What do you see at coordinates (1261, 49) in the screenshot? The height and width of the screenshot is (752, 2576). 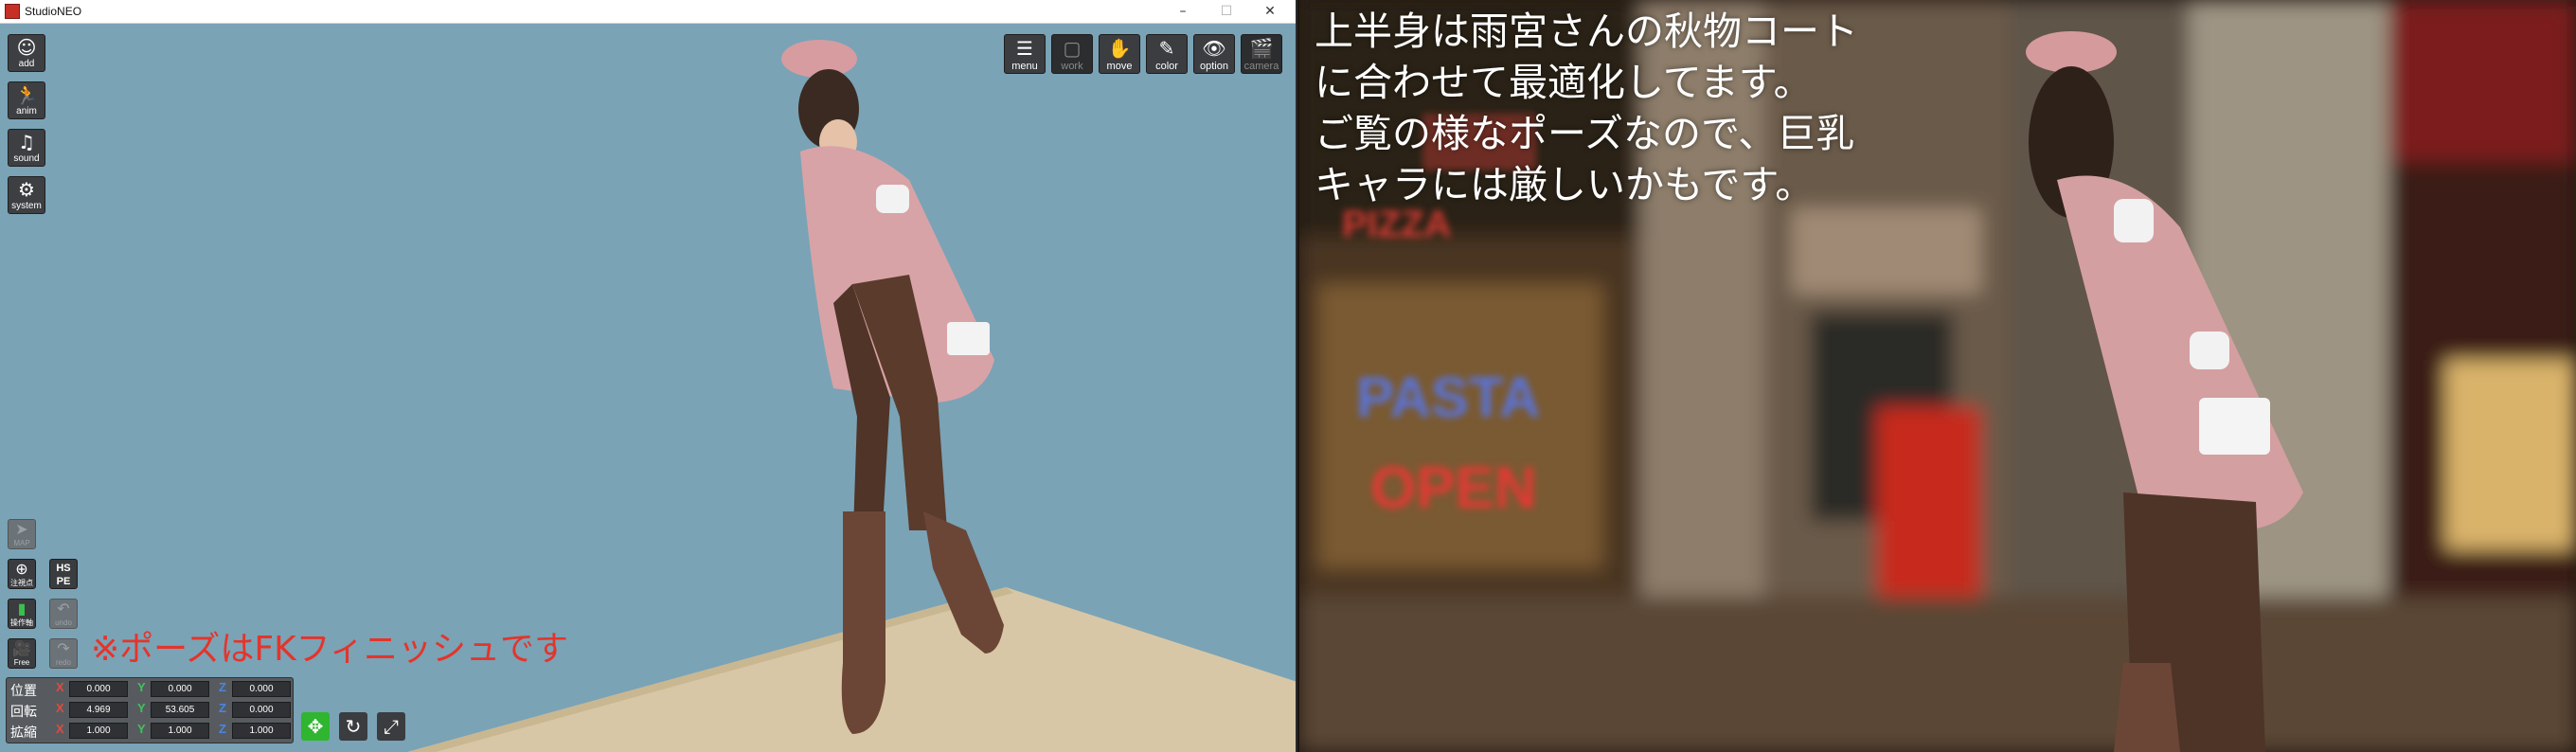 I see `clapperboard-icon: 🎬` at bounding box center [1261, 49].